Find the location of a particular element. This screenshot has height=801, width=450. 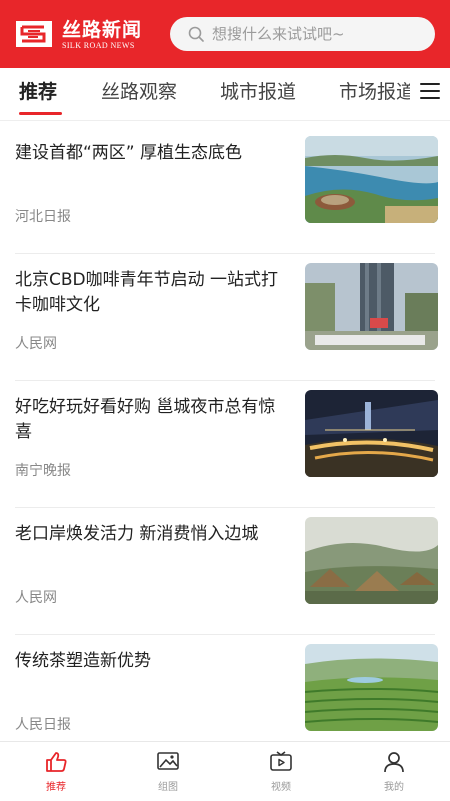

nav-video: 视频 is located at coordinates (281, 771).